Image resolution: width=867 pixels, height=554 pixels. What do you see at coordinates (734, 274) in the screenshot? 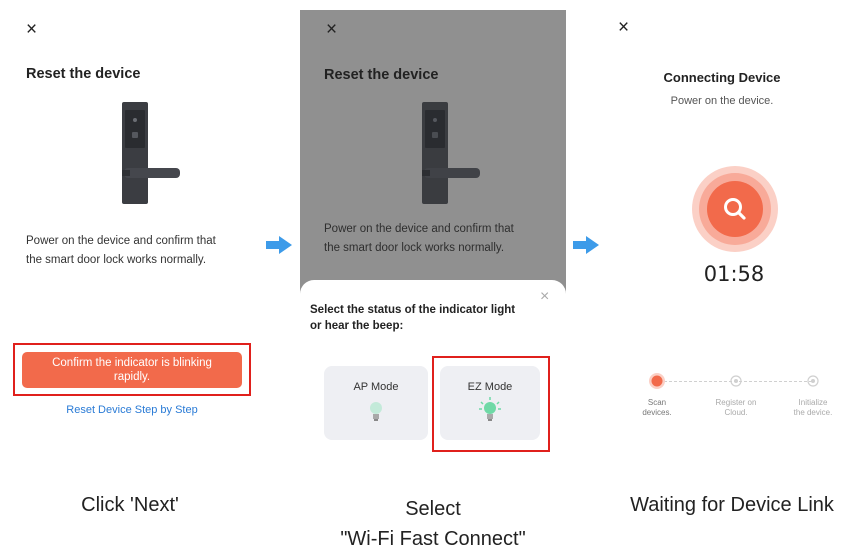
I see `countdown-timer: 01:58` at bounding box center [734, 274].